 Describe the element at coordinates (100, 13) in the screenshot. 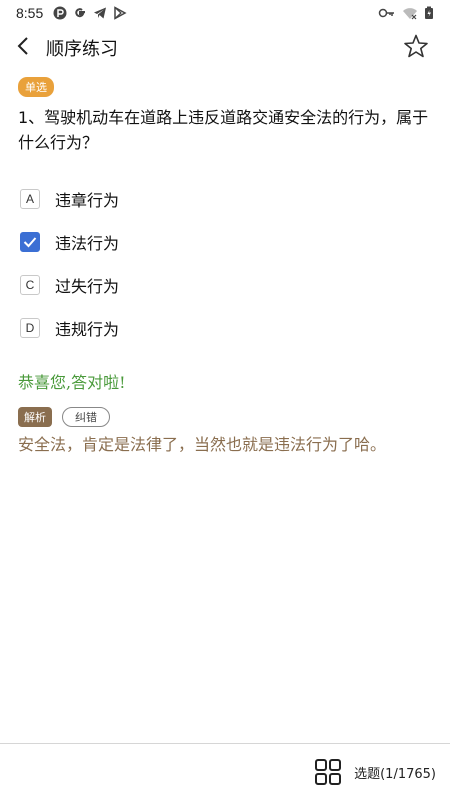

I see `telegram-icon` at that location.